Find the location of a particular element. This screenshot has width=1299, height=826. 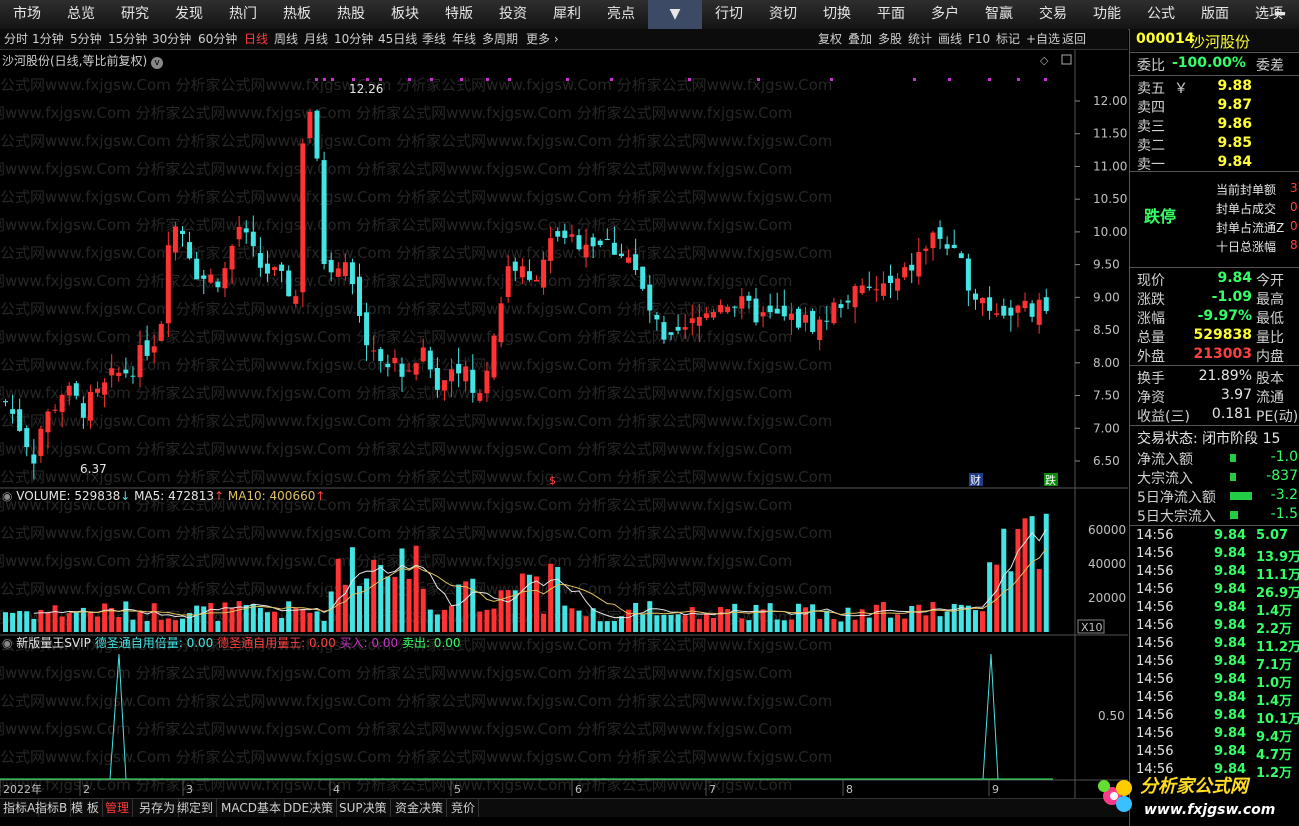

back-arrow-icon: ⬅ is located at coordinates (1280, 14).